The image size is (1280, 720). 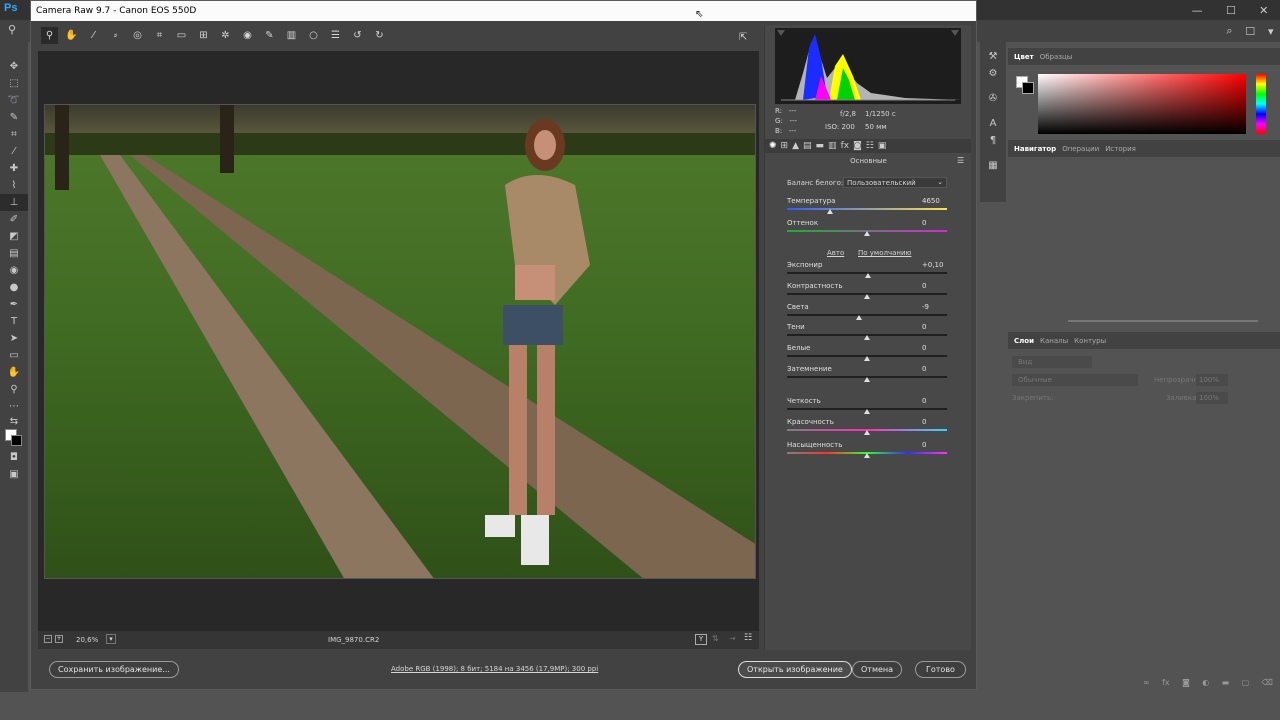 I want to click on stamp-icon: ⊥, so click(x=14, y=202).